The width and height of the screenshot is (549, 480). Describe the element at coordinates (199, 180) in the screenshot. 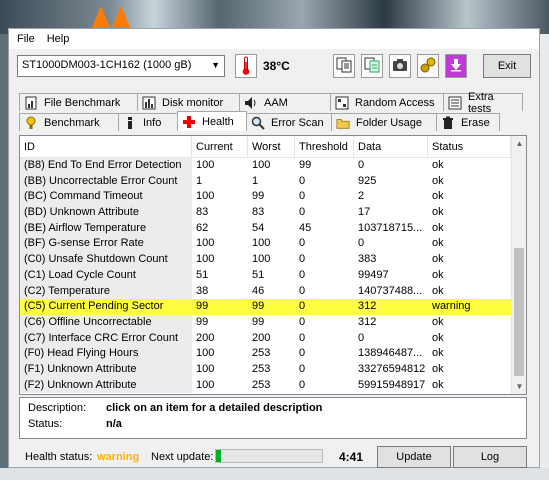

I see `cell-current: 1` at that location.